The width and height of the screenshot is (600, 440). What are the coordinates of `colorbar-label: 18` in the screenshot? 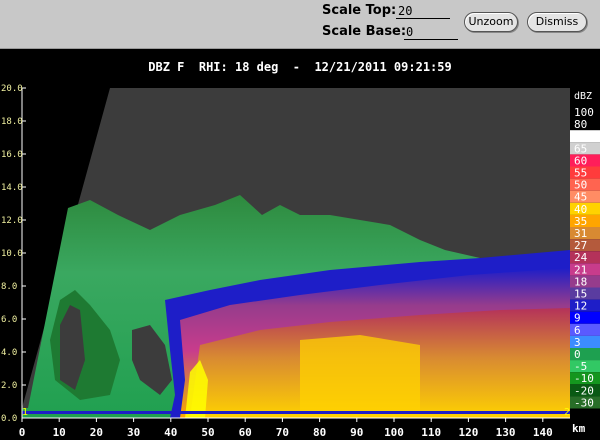 It's located at (580, 281).